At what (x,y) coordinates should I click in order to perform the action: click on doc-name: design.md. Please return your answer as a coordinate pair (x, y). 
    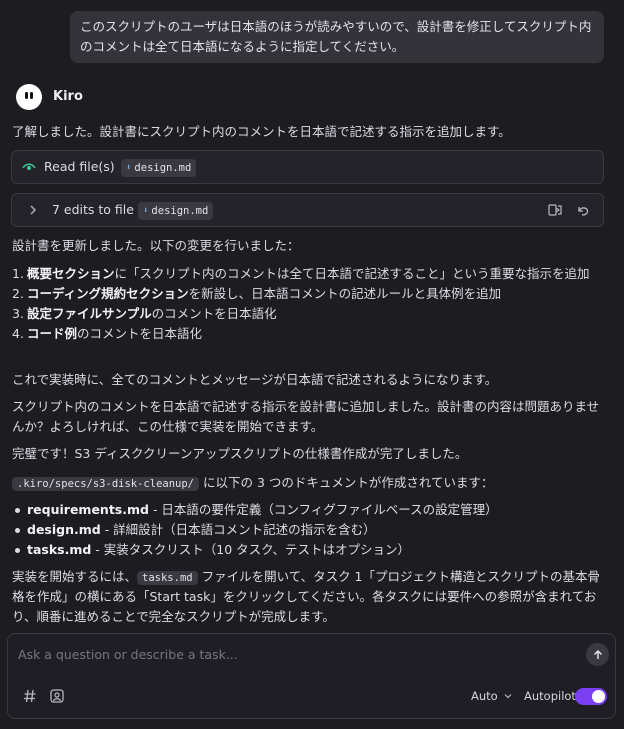
    Looking at the image, I should click on (64, 529).